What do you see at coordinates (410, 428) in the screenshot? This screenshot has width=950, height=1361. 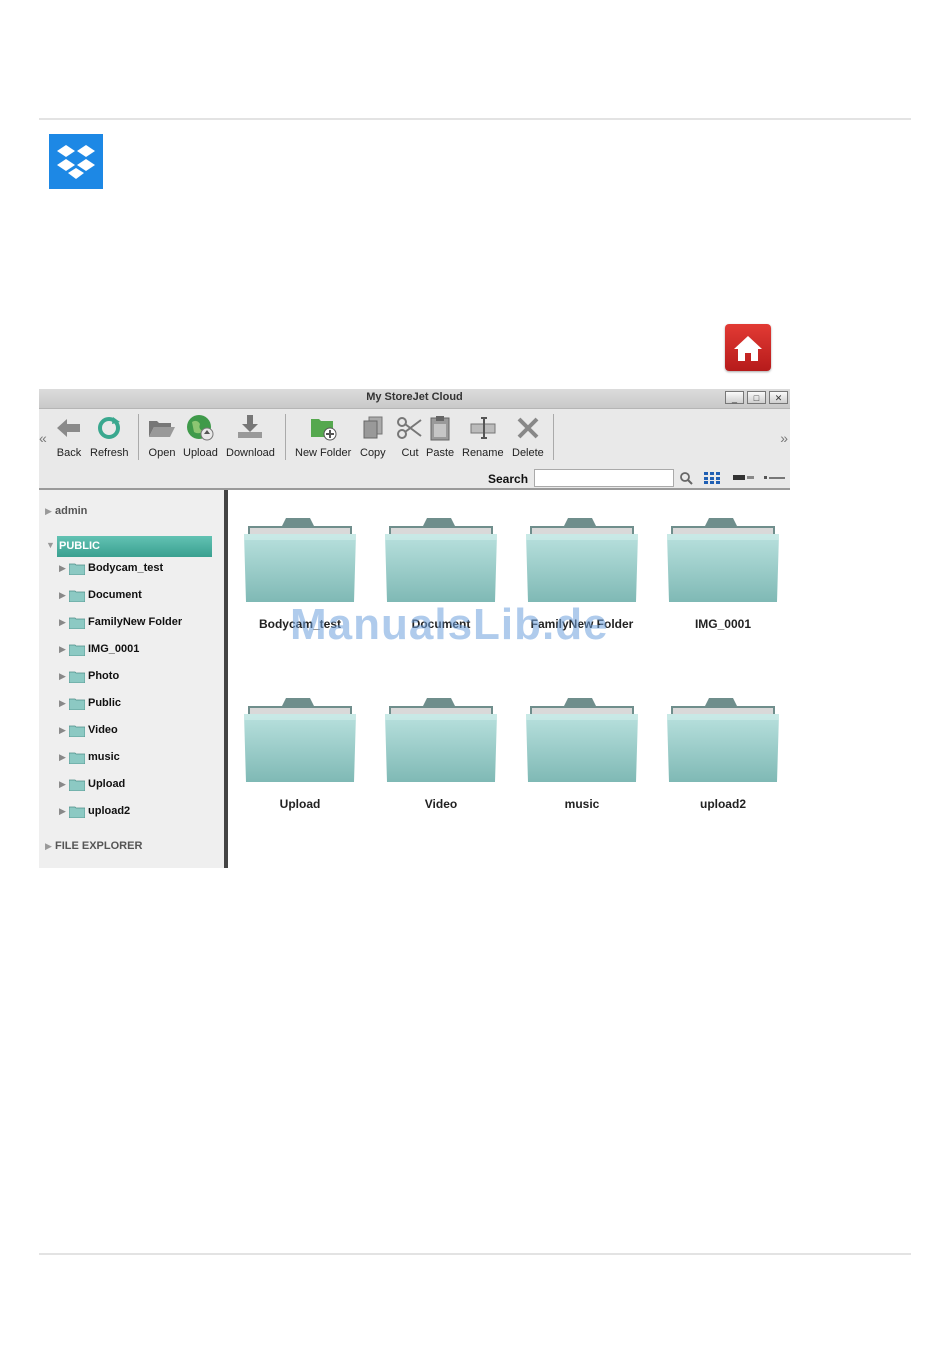 I see `scissors-icon` at bounding box center [410, 428].